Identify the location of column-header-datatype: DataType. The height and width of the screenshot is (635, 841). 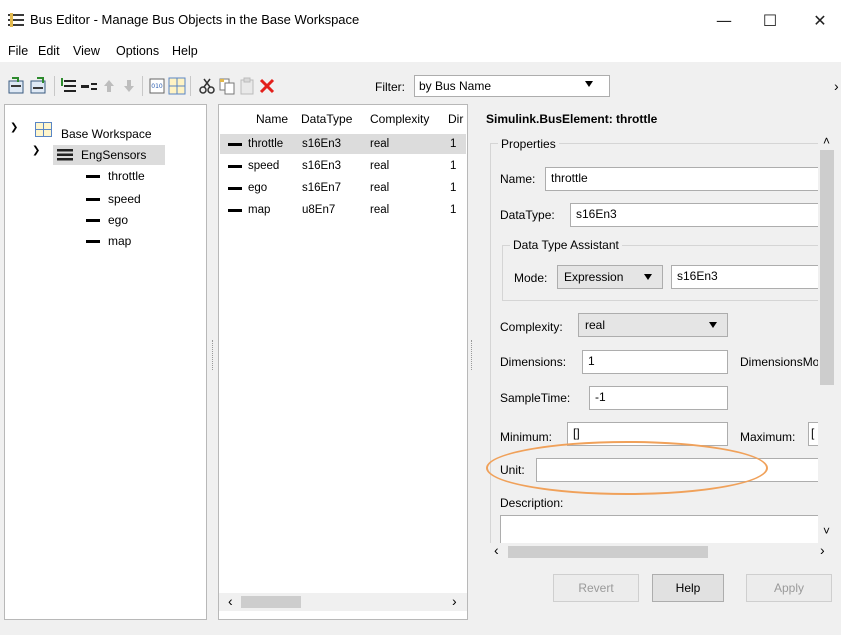
(326, 119).